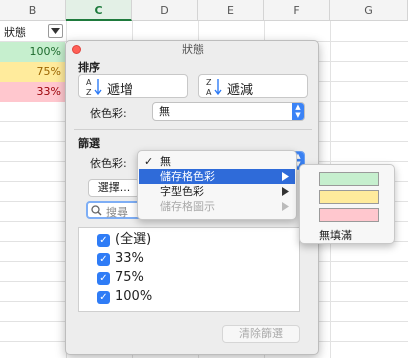 Image resolution: width=408 pixels, height=358 pixels. I want to click on sort-ascending-icon: A Z, so click(94, 87).